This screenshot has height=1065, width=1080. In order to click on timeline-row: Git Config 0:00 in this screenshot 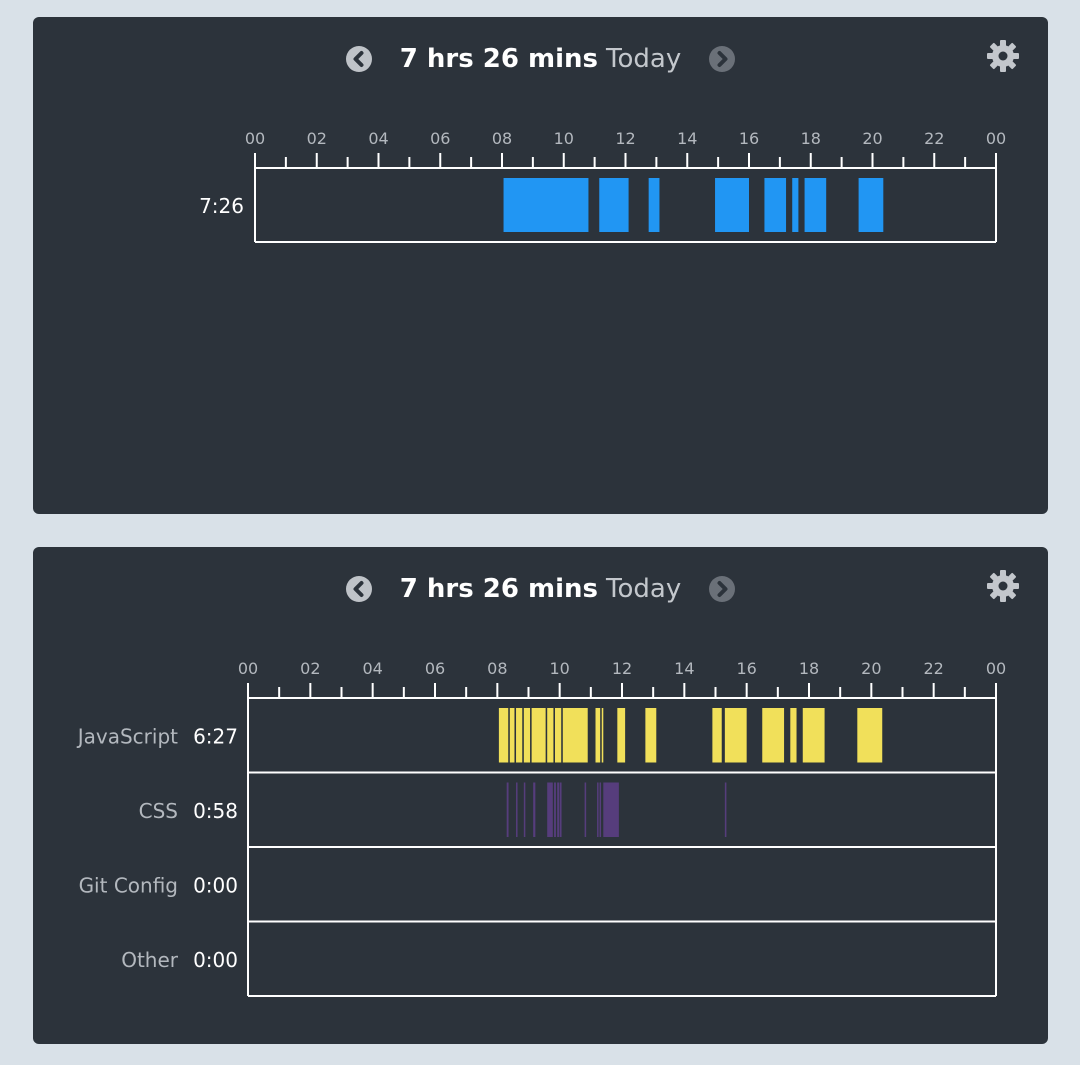, I will do `click(158, 885)`.